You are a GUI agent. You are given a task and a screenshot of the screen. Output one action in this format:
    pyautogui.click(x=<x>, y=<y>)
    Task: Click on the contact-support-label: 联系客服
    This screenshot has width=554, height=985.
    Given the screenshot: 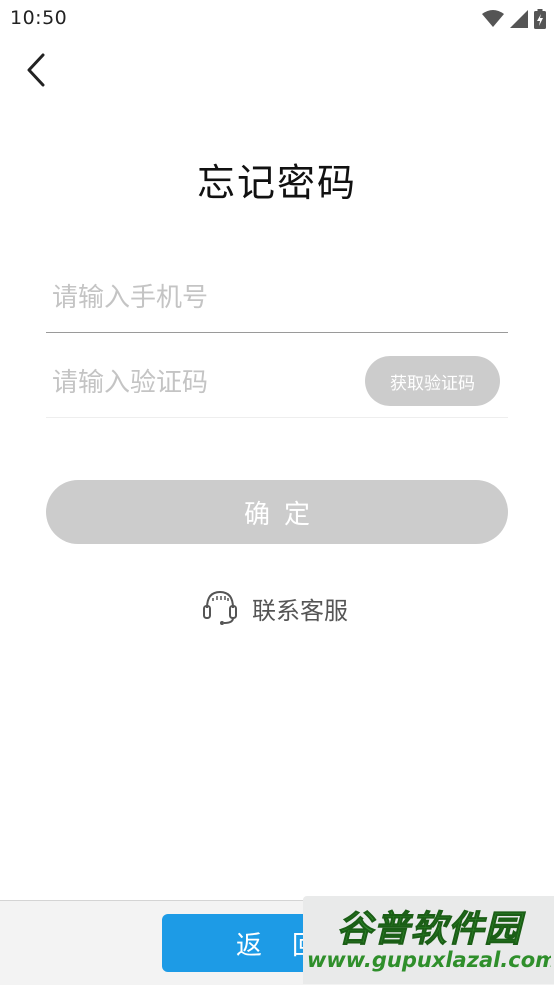 What is the action you would take?
    pyautogui.click(x=300, y=610)
    